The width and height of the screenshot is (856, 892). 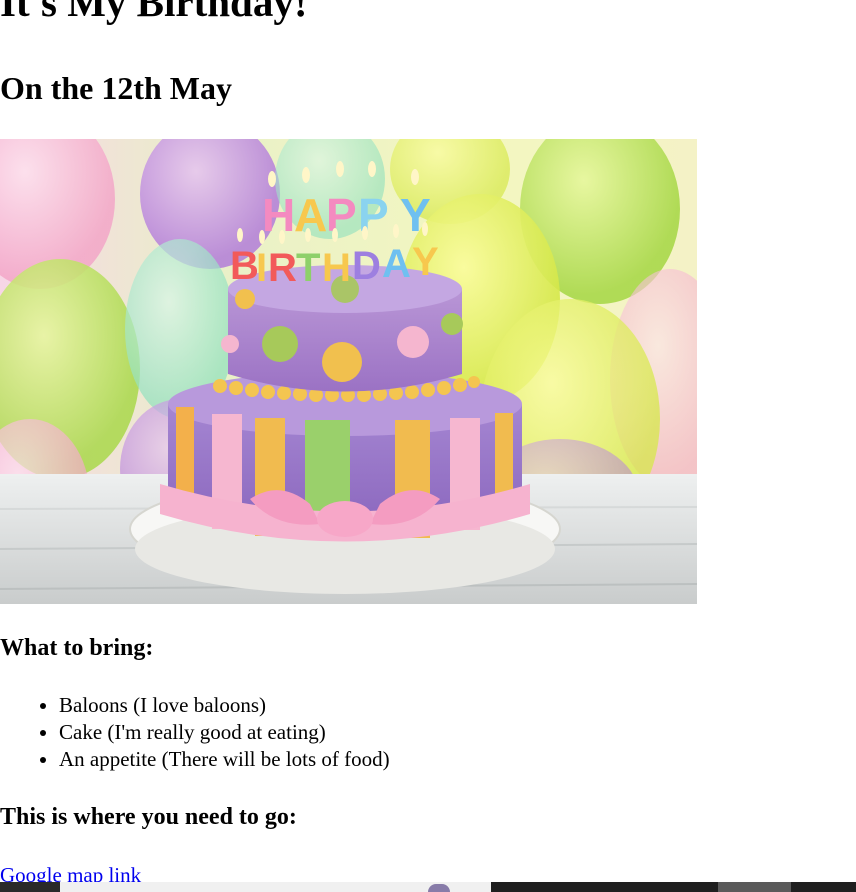 I want to click on page-title: It's My Birthday!, so click(x=154, y=12).